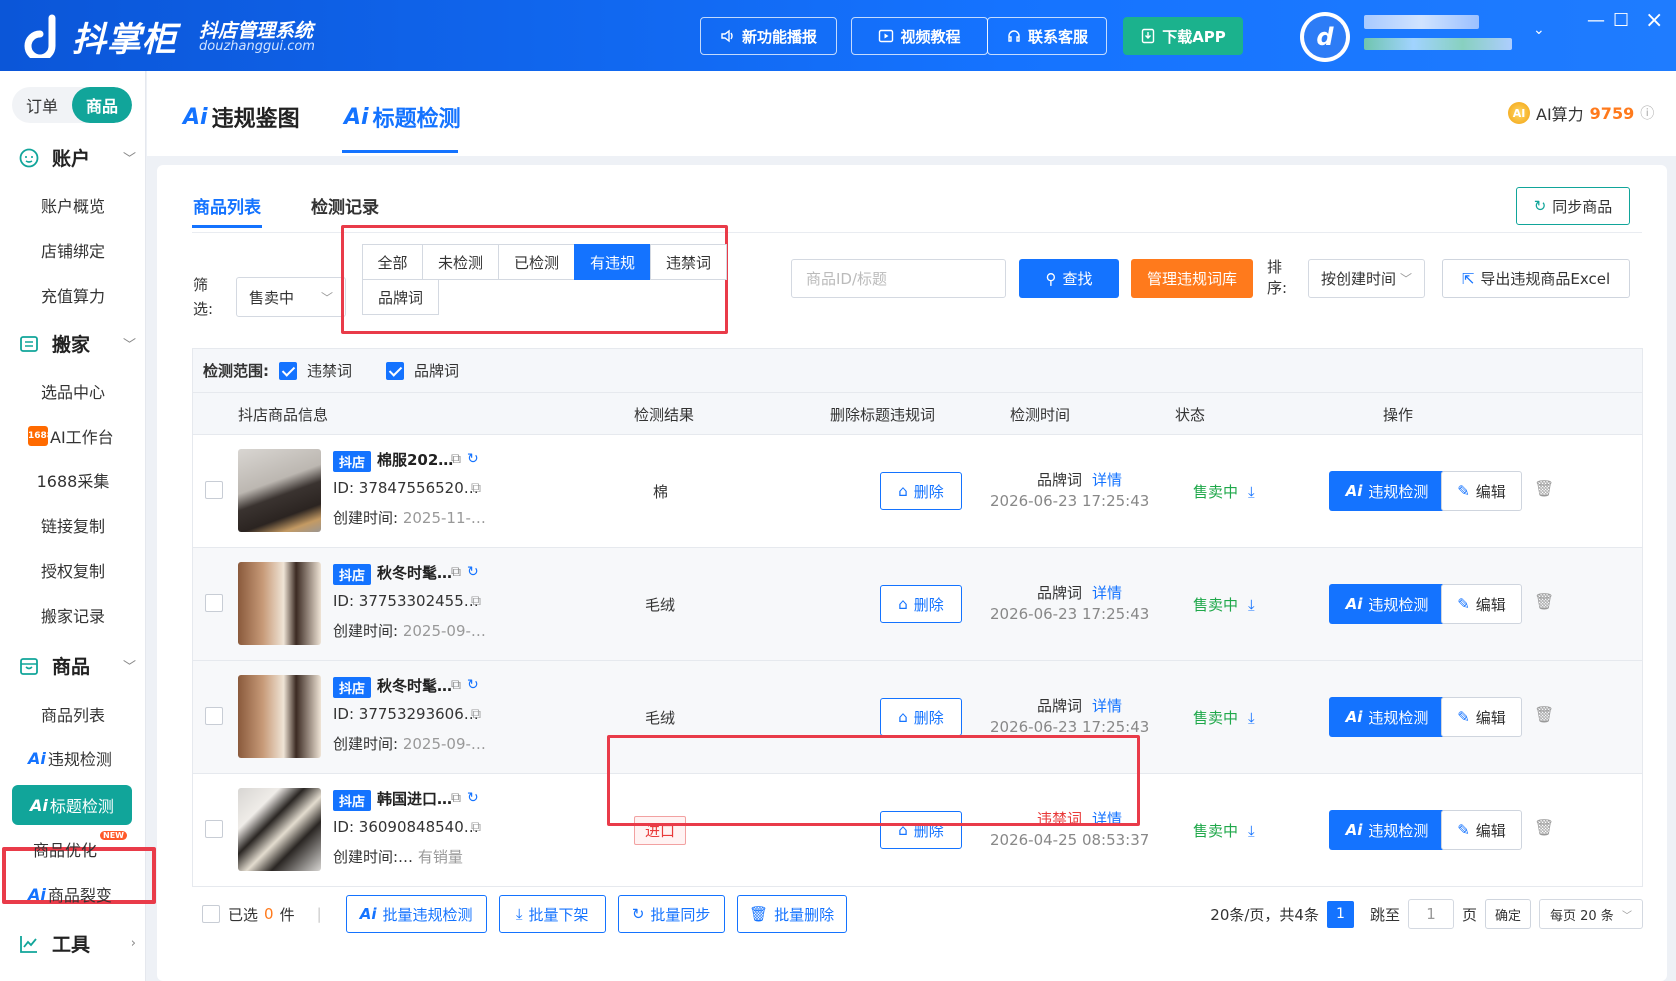 Image resolution: width=1676 pixels, height=981 pixels. What do you see at coordinates (536, 262) in the screenshot?
I see `filter-detected: 已检测` at bounding box center [536, 262].